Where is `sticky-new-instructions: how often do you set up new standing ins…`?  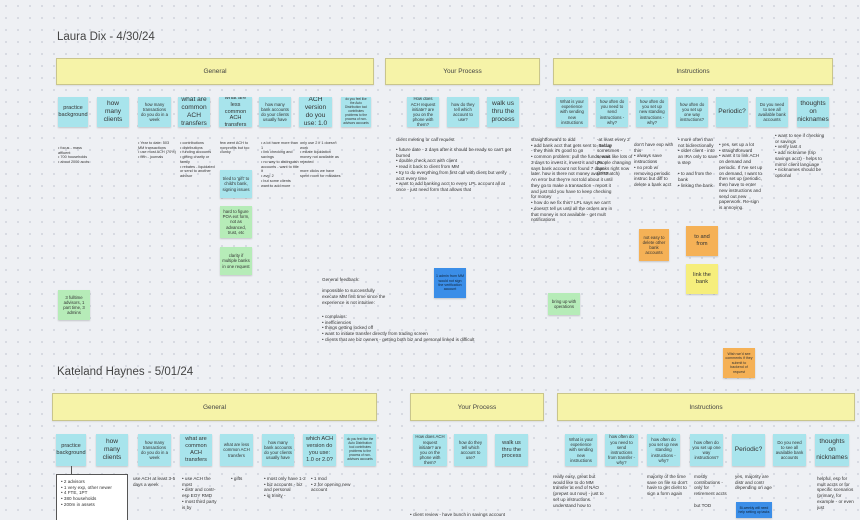 sticky-new-instructions: how often do you set up new standing ins… is located at coordinates (652, 112).